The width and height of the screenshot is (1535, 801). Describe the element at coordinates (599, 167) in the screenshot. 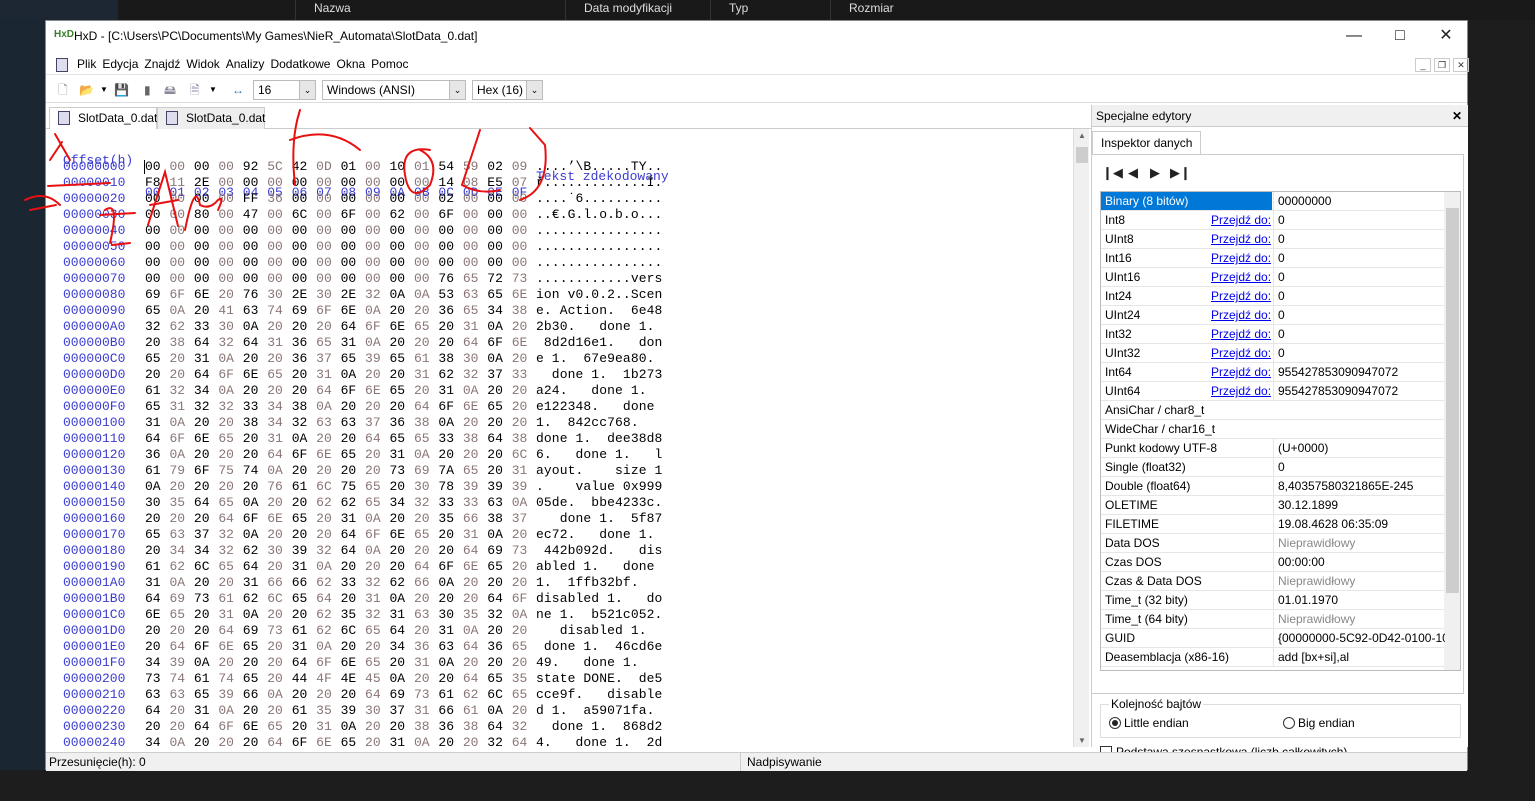

I see `decoded-text: ....’\B.....TY..` at that location.